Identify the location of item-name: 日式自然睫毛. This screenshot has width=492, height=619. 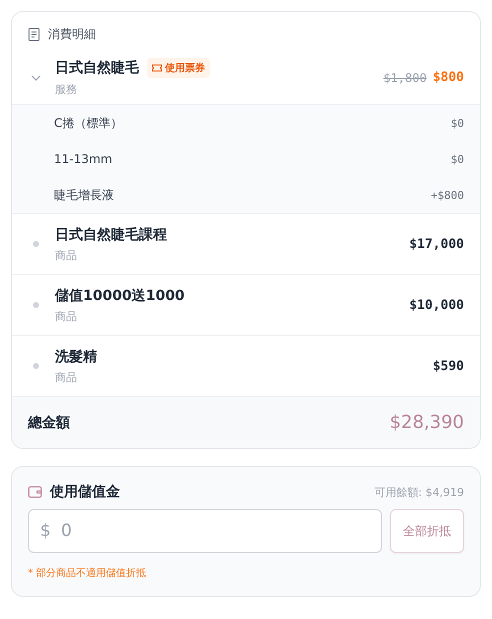
(97, 68).